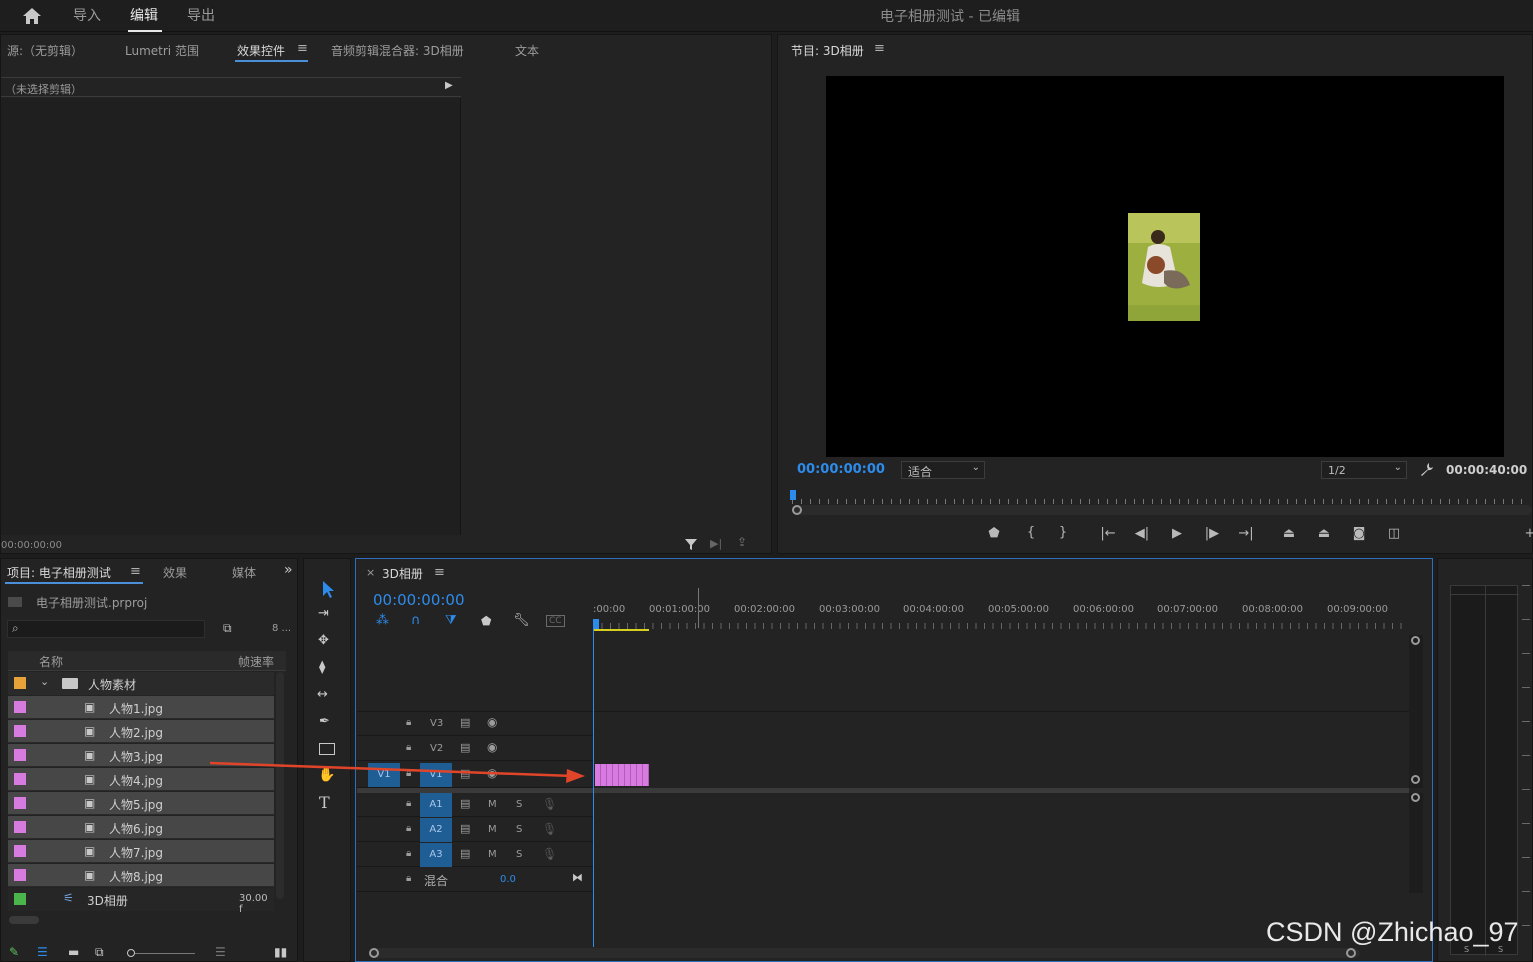 This screenshot has width=1533, height=962. Describe the element at coordinates (141, 851) in the screenshot. I see `list-item: ▣ 人物7.jpg` at that location.